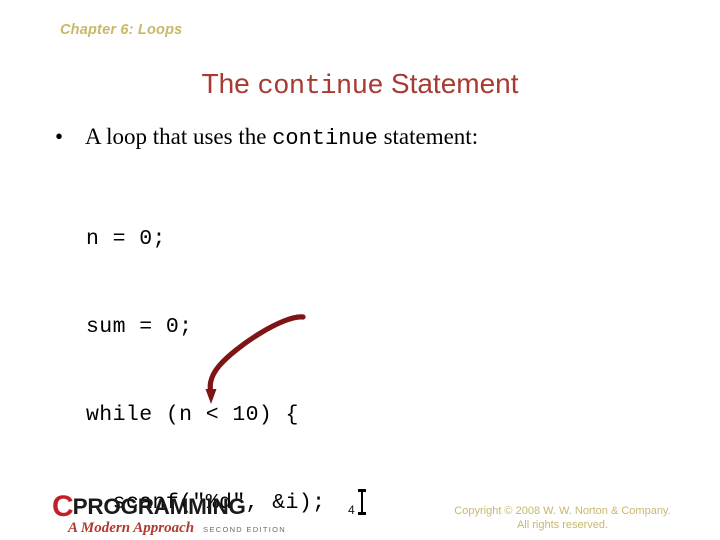  Describe the element at coordinates (244, 529) in the screenshot. I see `logo-edition: SECOND EDITION` at that location.